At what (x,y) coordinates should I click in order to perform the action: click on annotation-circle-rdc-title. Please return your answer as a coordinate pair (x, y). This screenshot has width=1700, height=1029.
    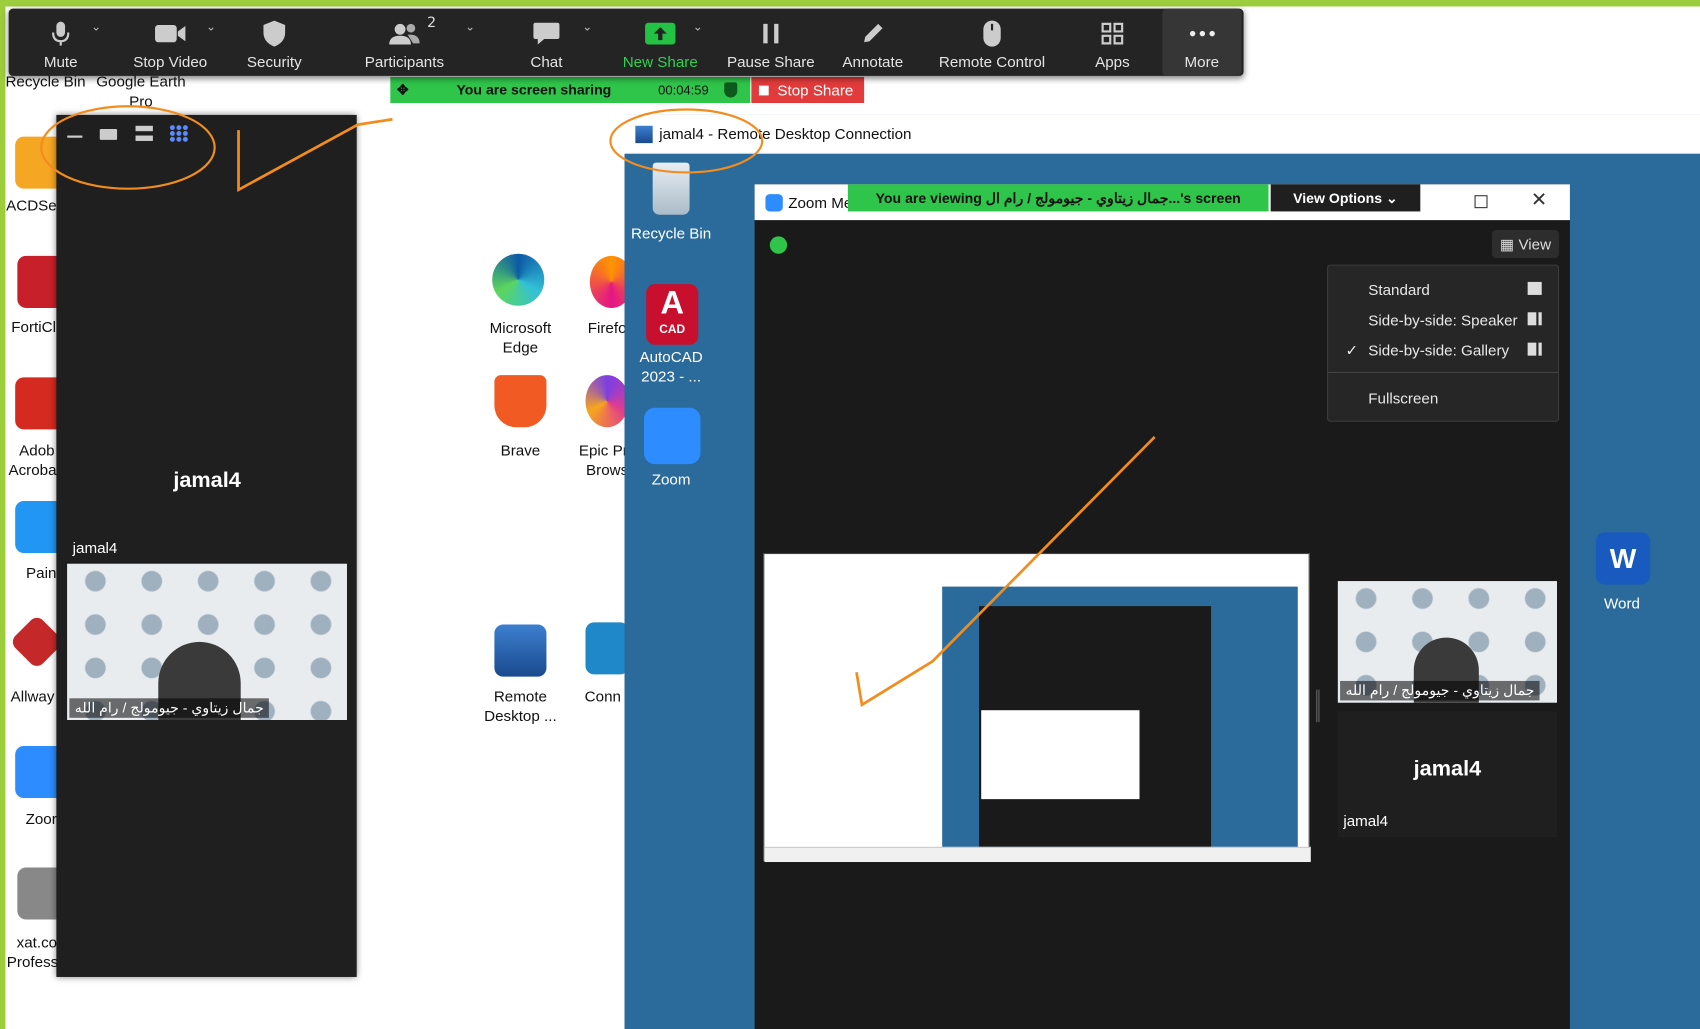
    Looking at the image, I should click on (686, 141).